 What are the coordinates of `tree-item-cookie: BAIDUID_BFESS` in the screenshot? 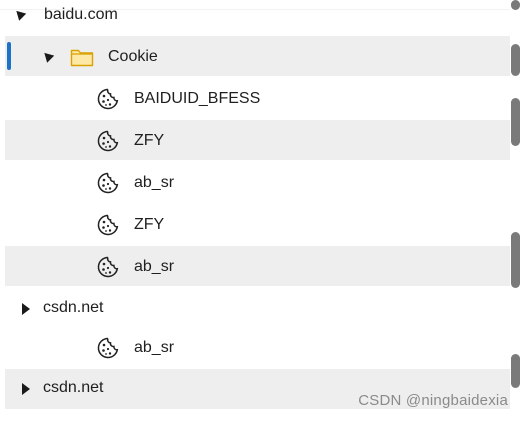 It's located at (255, 98).